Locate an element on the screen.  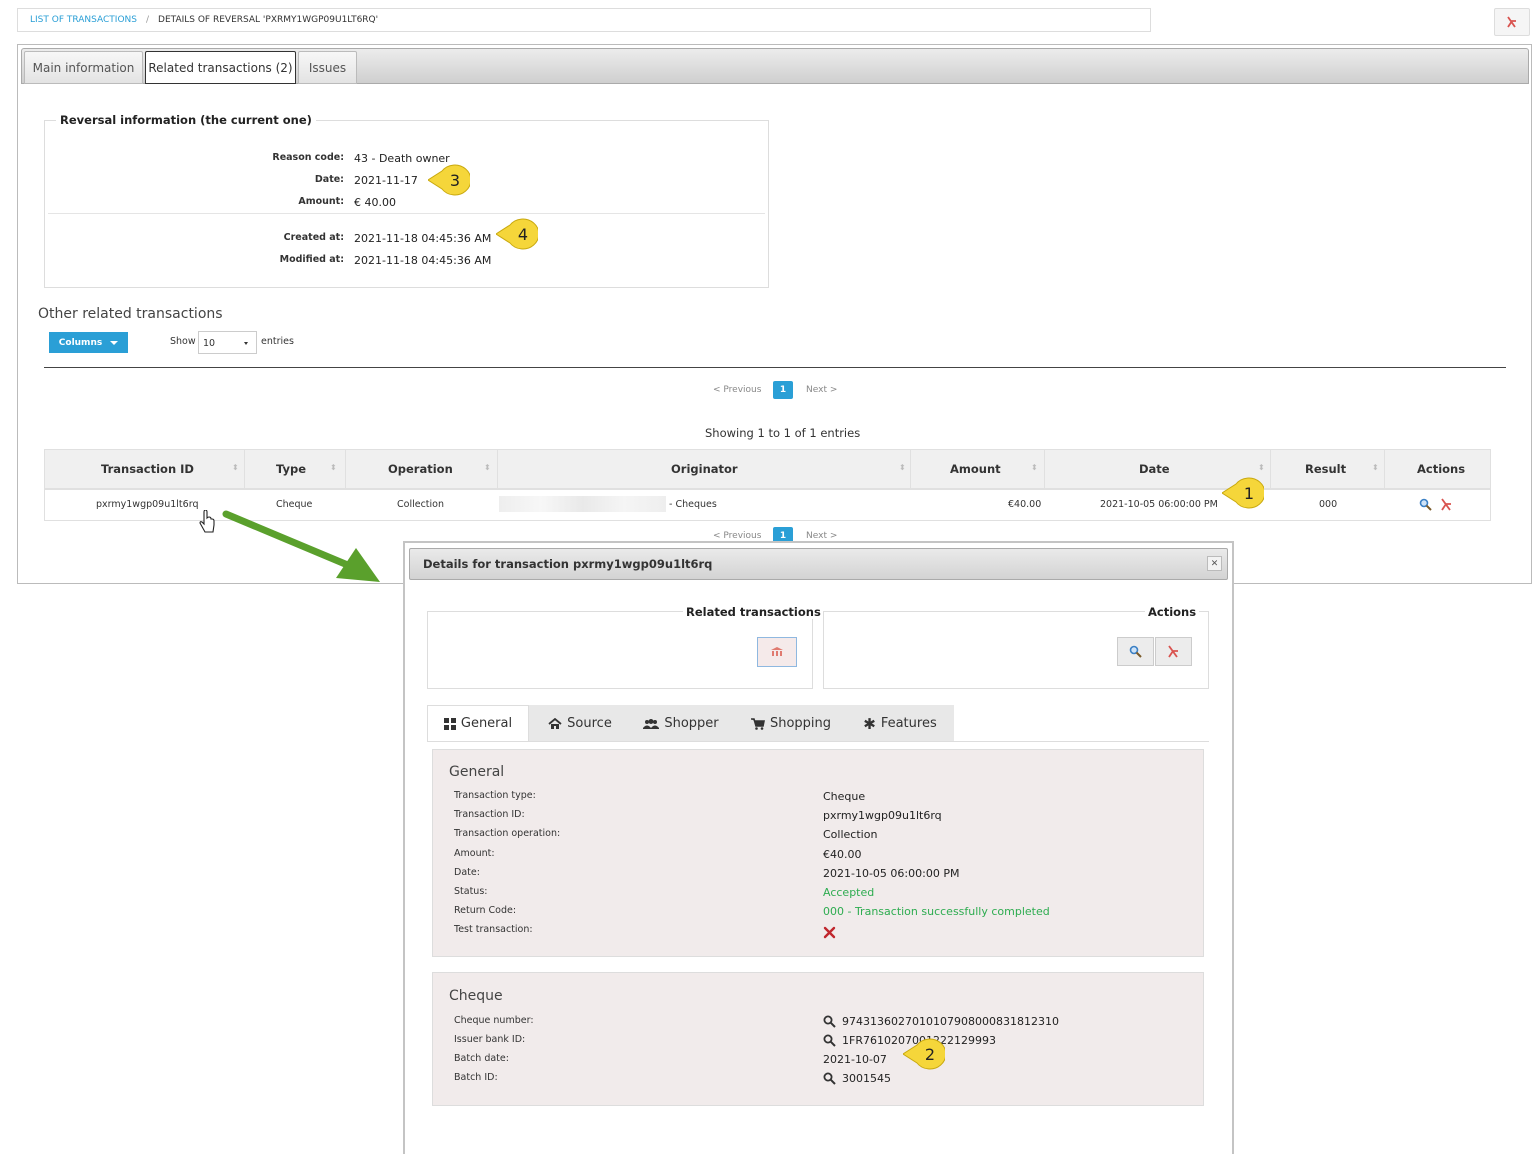
col-header-originator: Originator is located at coordinates (704, 469).